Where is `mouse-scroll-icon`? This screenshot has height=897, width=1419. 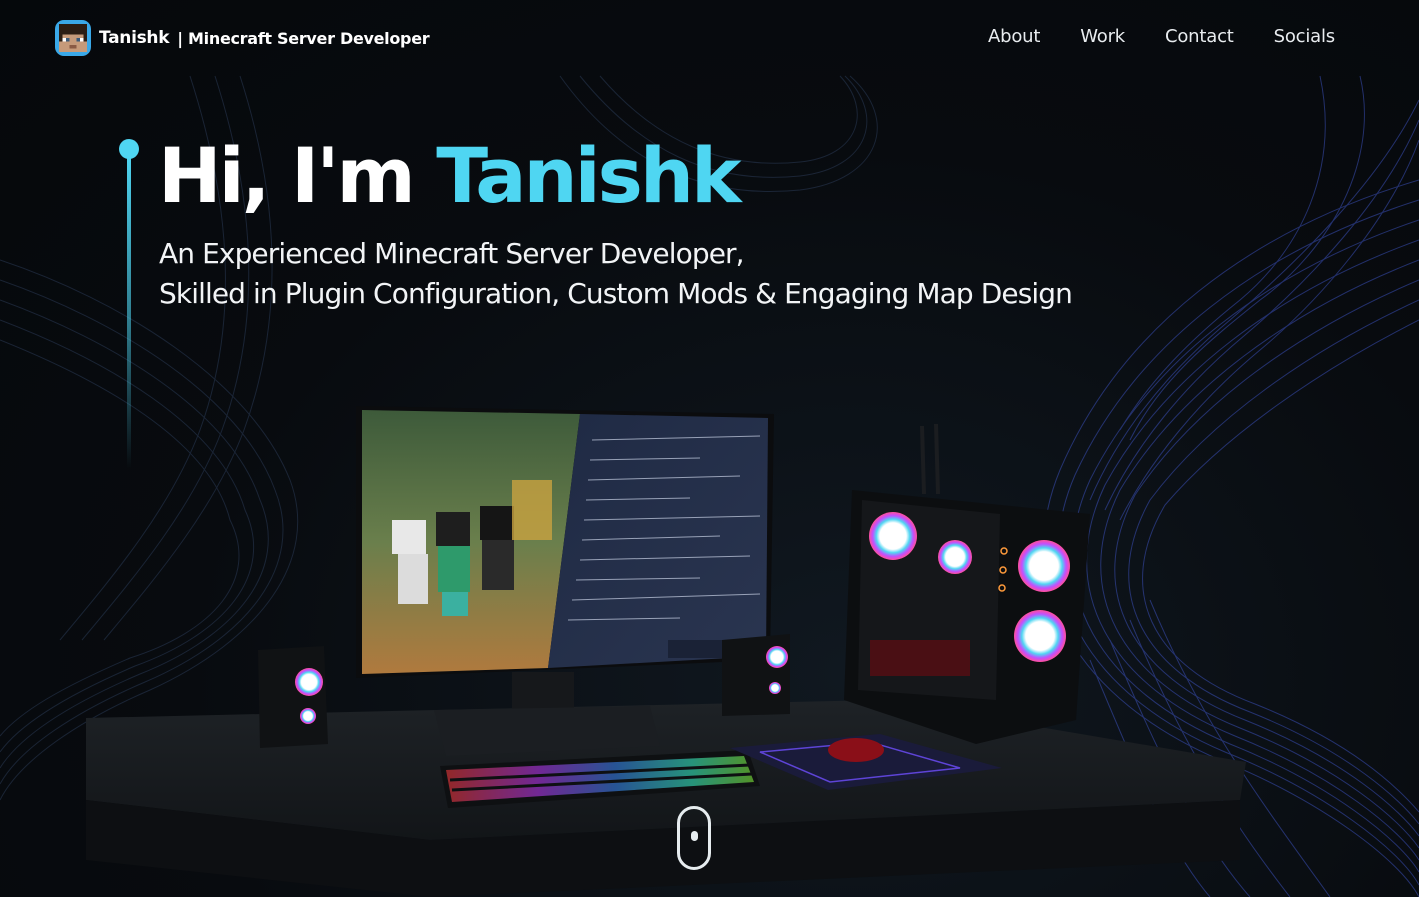 mouse-scroll-icon is located at coordinates (694, 838).